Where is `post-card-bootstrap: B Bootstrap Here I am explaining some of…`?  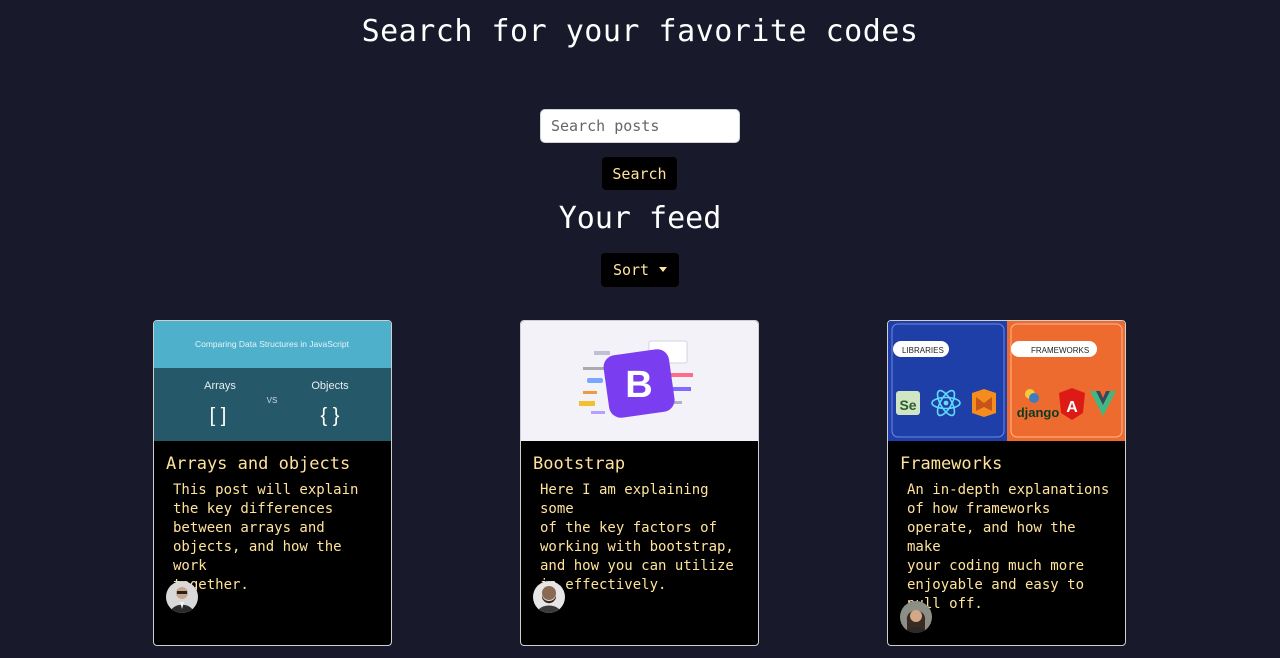 post-card-bootstrap: B Bootstrap Here I am explaining some of… is located at coordinates (639, 483).